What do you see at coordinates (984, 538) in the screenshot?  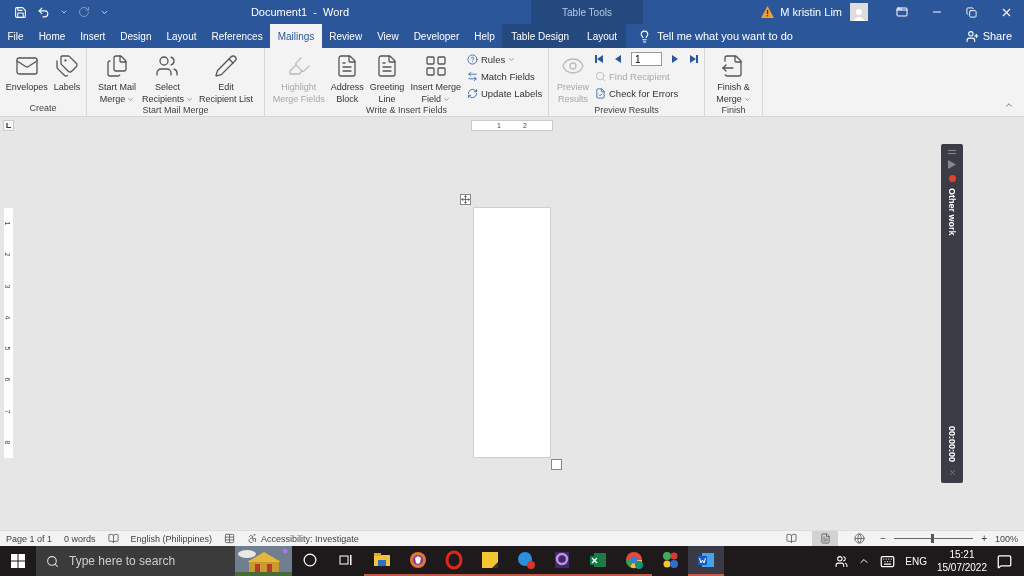 I see `zoom-in-button: +` at bounding box center [984, 538].